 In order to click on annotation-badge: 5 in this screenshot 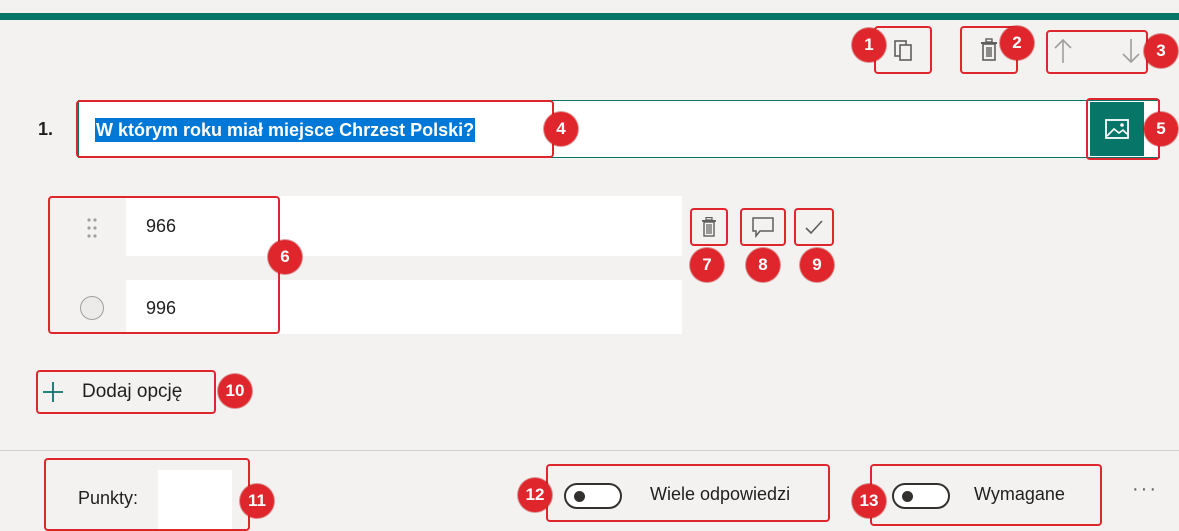, I will do `click(1161, 129)`.